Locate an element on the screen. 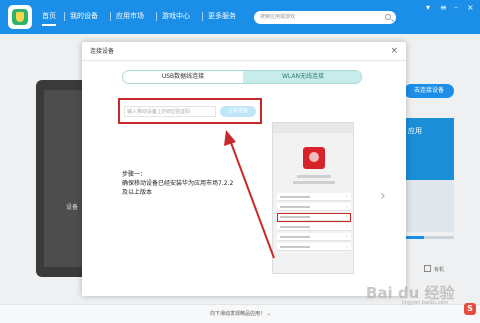 The height and width of the screenshot is (323, 480). arrow-head is located at coordinates (230, 138).